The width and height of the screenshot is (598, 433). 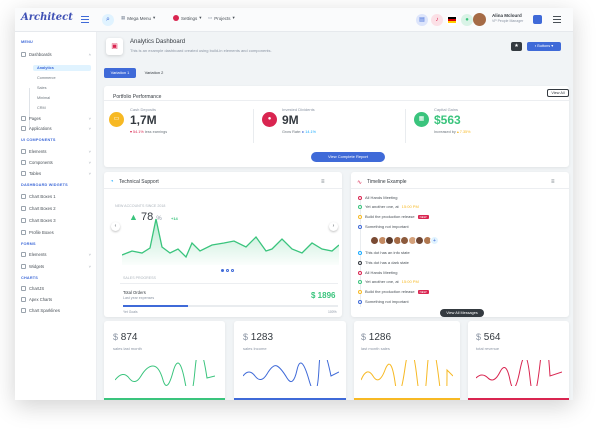 I want to click on sidebar-item-label: Chart Boxes 1, so click(x=42, y=196).